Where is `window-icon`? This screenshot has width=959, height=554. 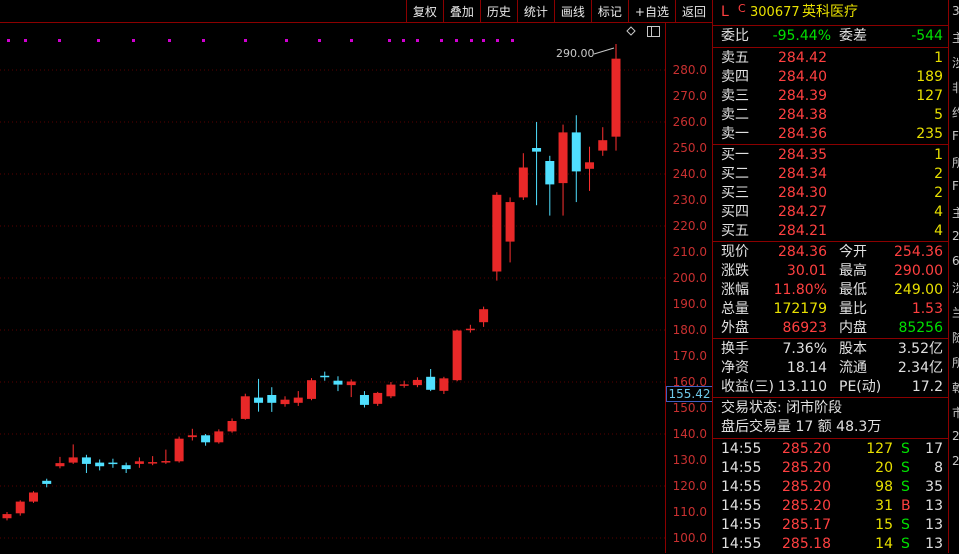
window-icon is located at coordinates (653, 31).